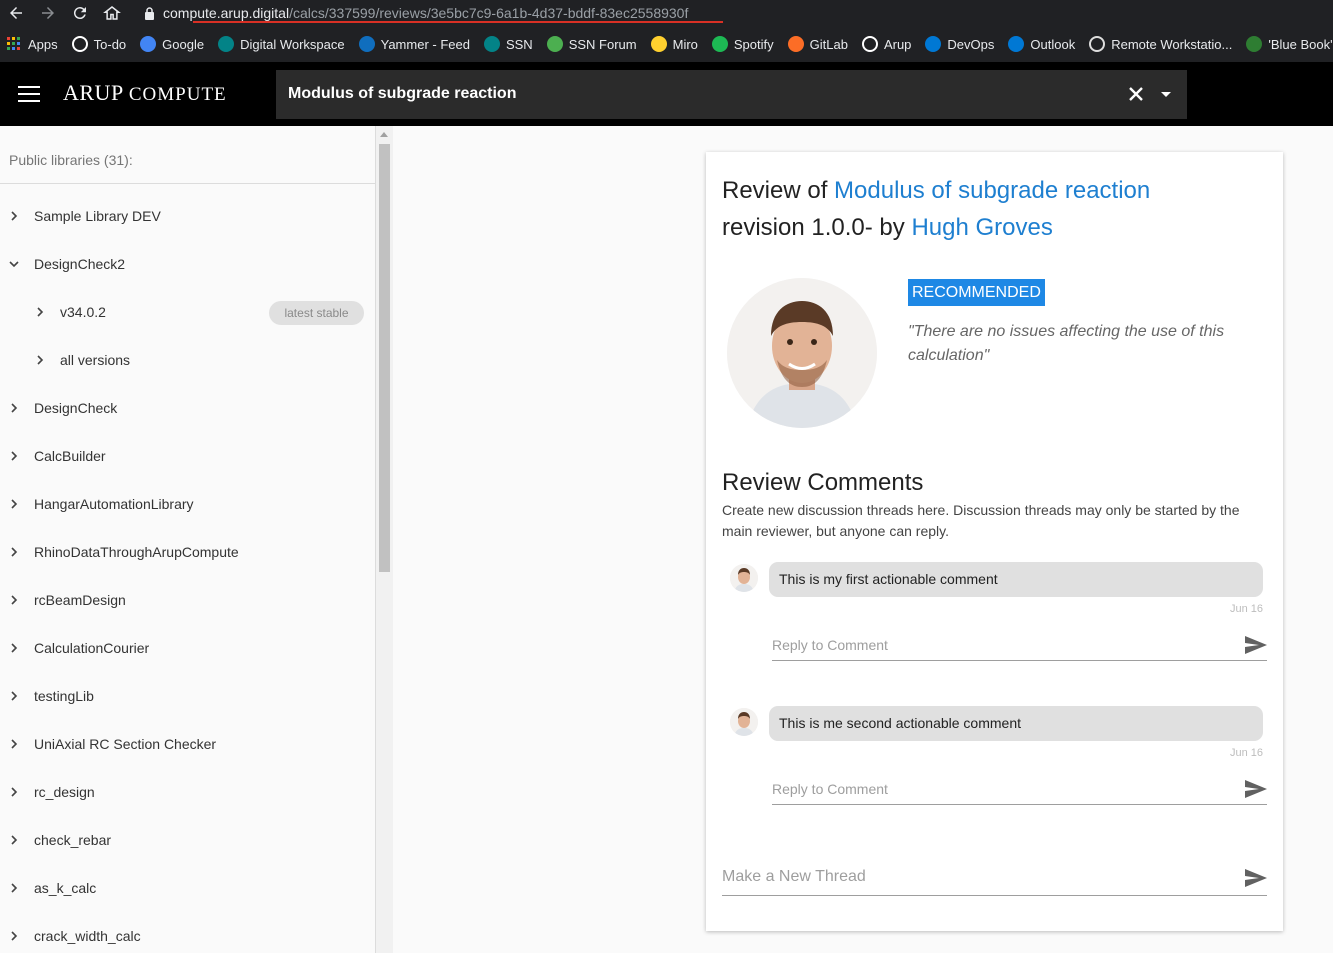 The width and height of the screenshot is (1333, 953). What do you see at coordinates (59, 840) in the screenshot?
I see `sidebar-item: check_rebar` at bounding box center [59, 840].